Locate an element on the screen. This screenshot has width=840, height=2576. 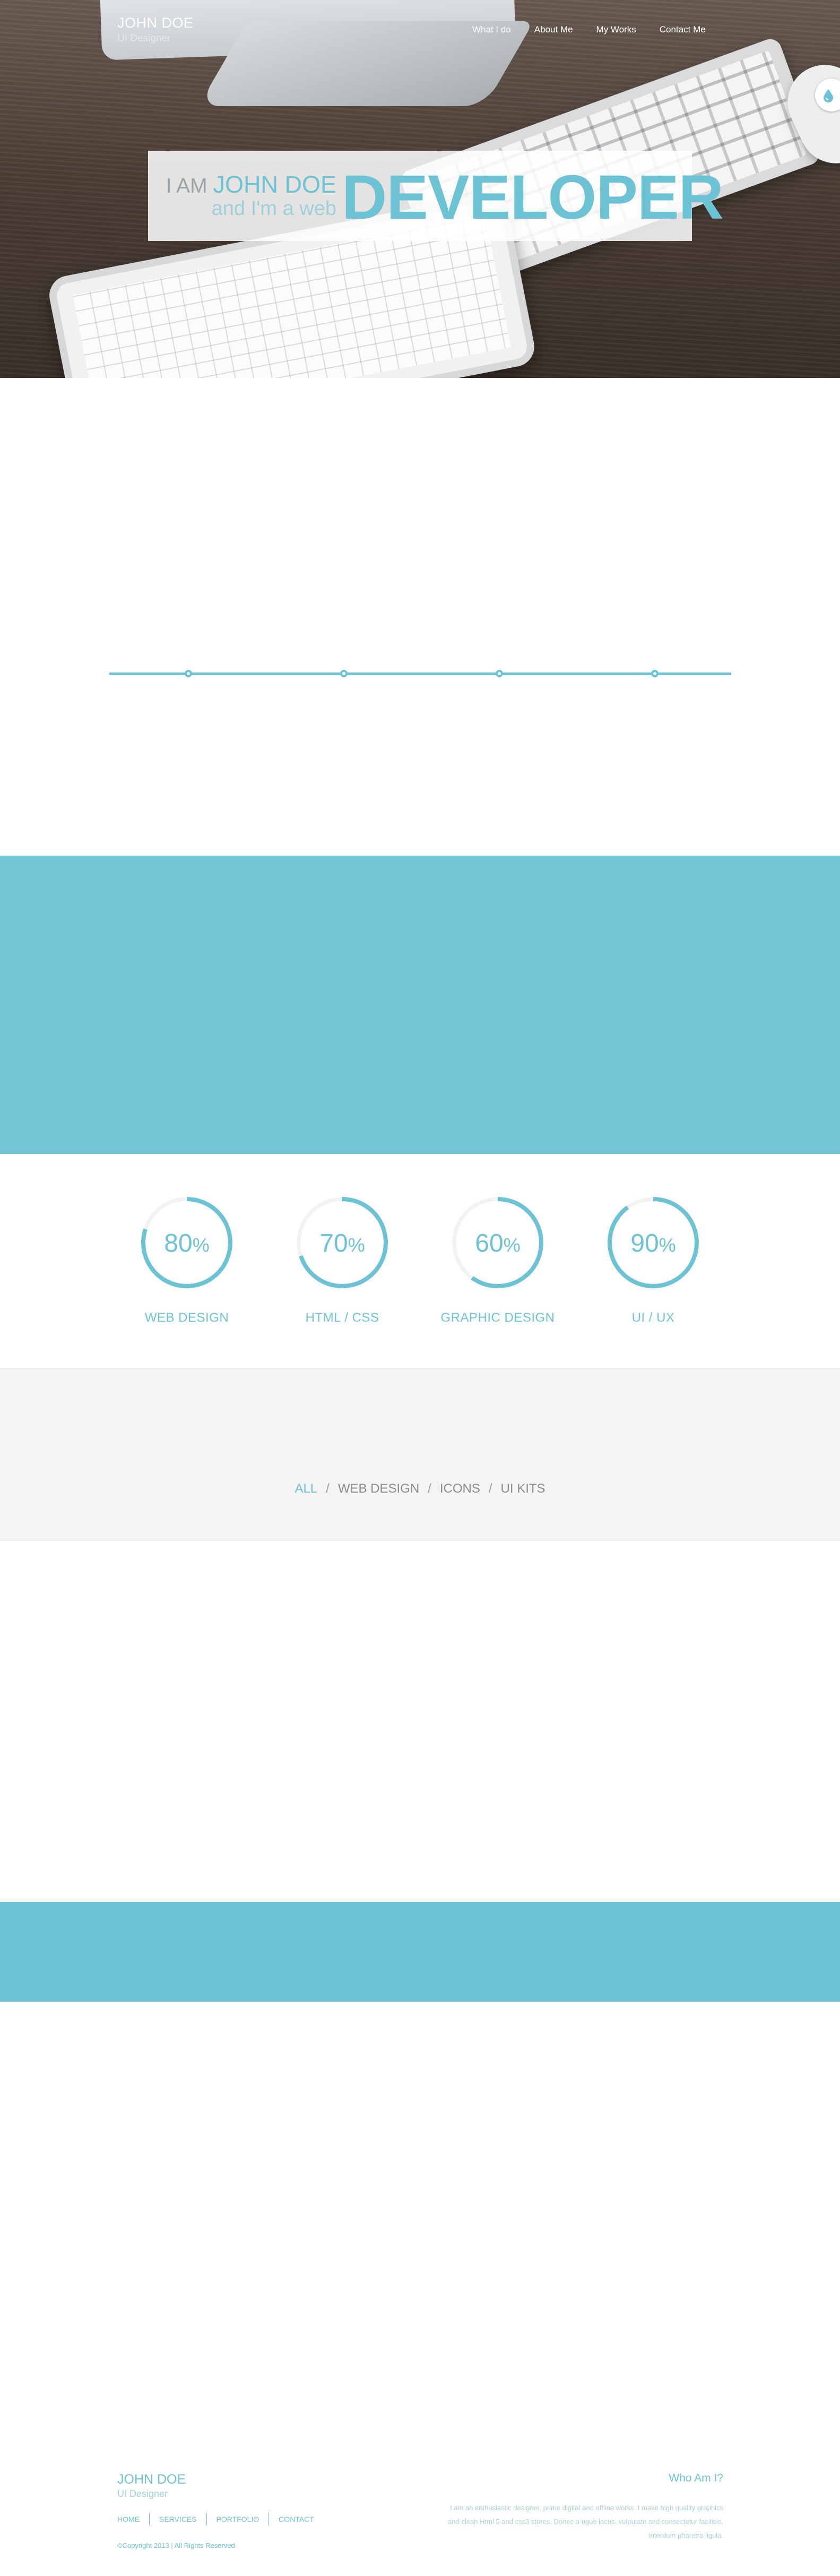
headline-big-word: DEVELOPER is located at coordinates (533, 197).